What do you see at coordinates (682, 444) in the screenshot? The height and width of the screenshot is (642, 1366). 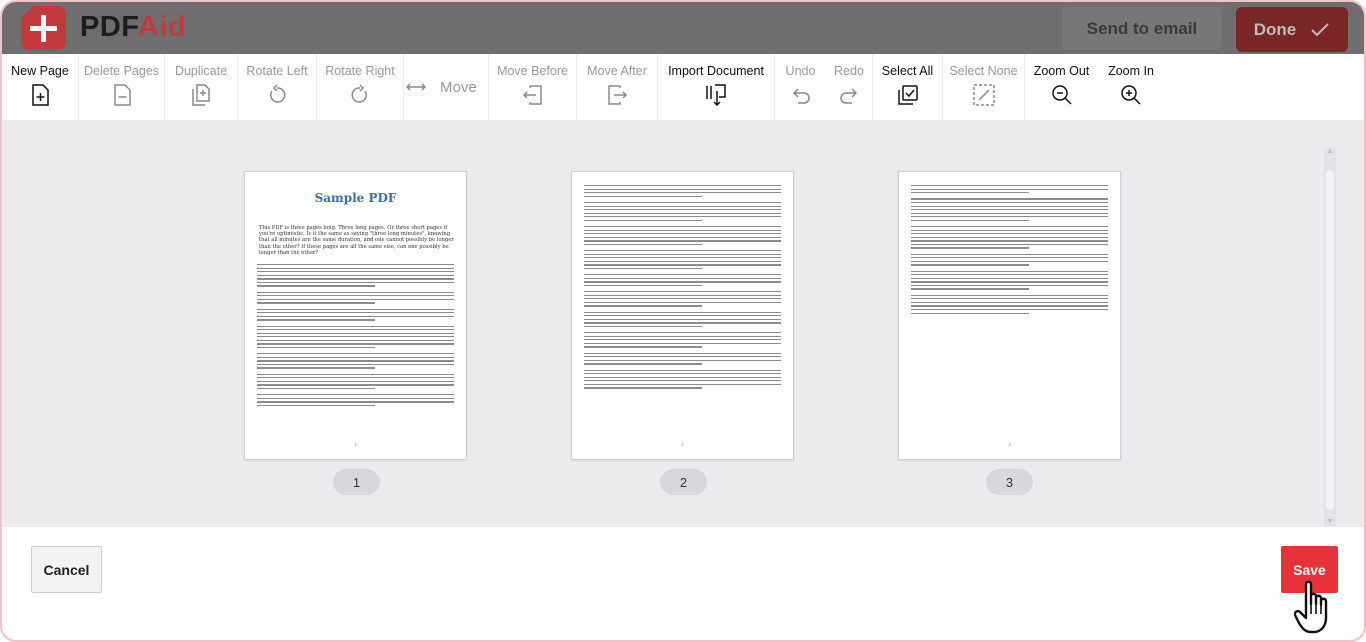 I see `page-footer-number: 2` at bounding box center [682, 444].